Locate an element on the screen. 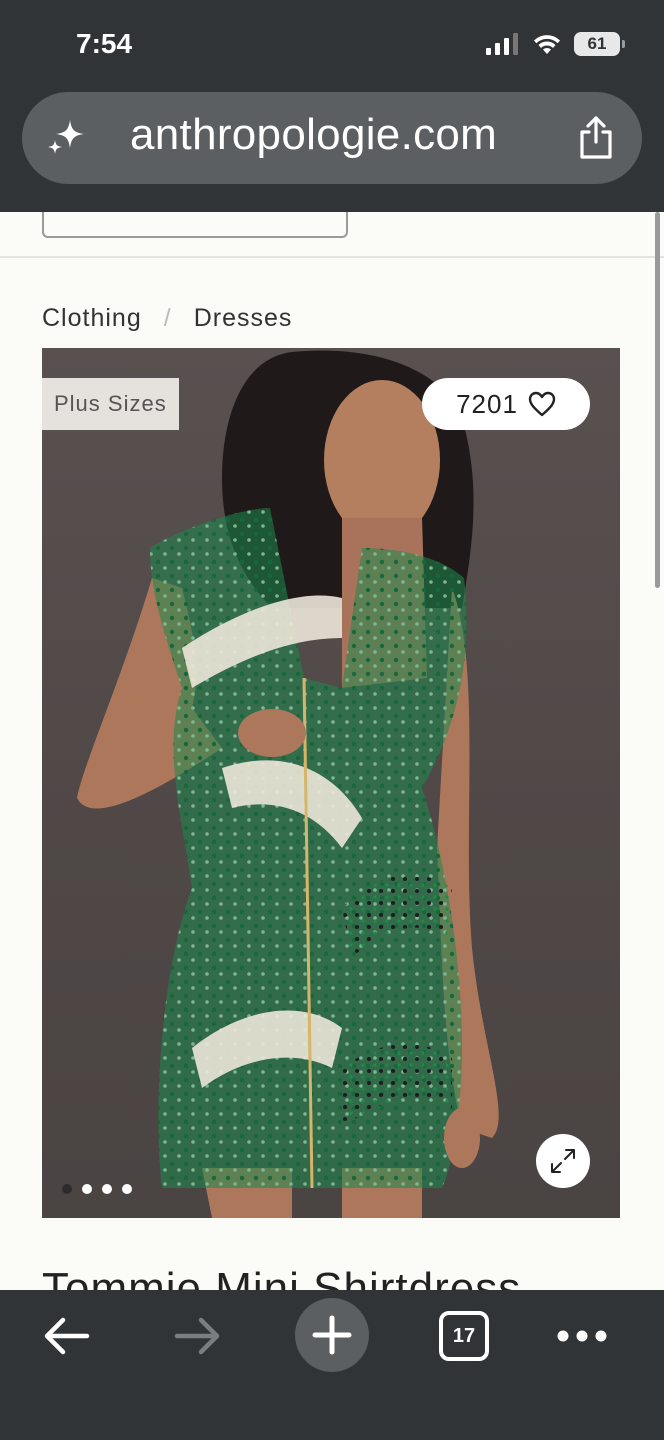 The width and height of the screenshot is (664, 1440). back-arrow-icon is located at coordinates (67, 1336).